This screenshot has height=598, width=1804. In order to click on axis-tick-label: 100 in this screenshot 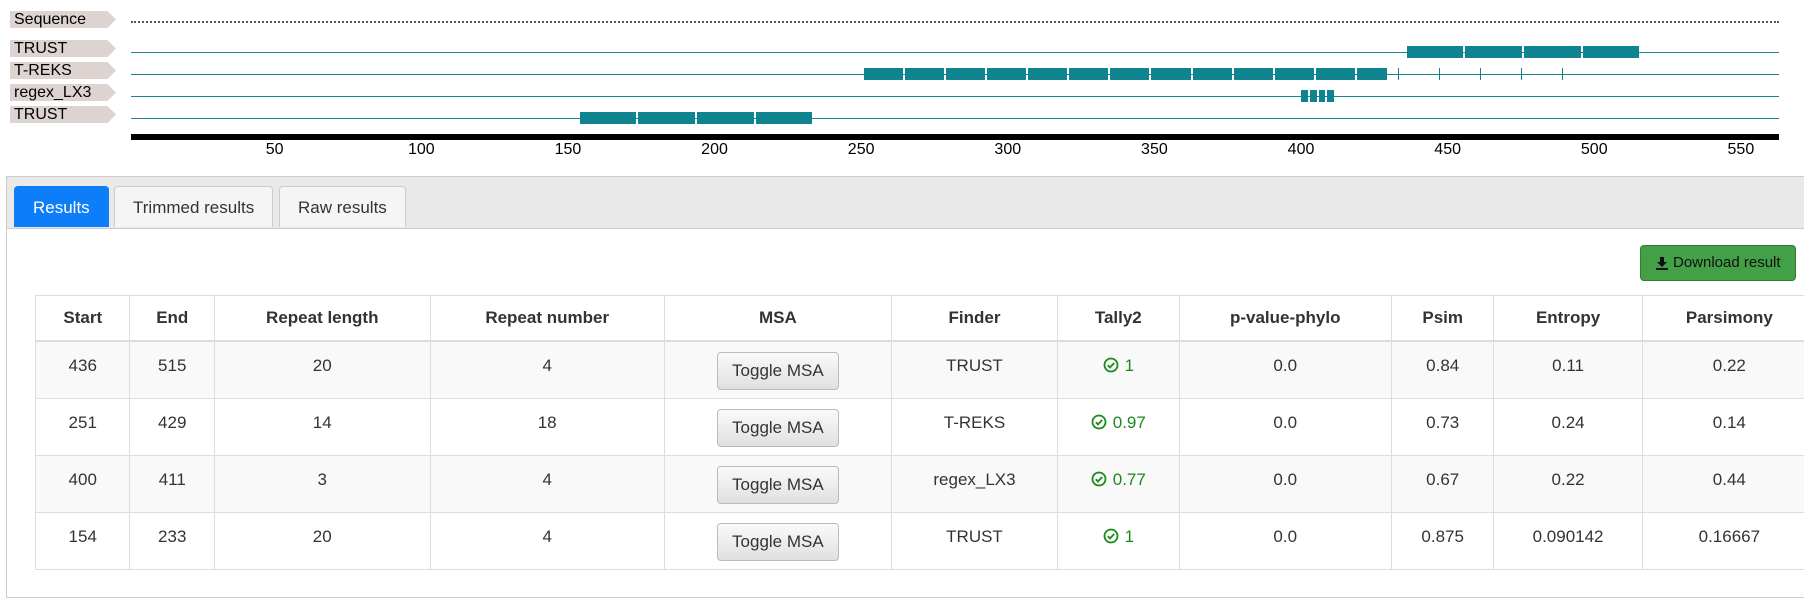, I will do `click(421, 150)`.